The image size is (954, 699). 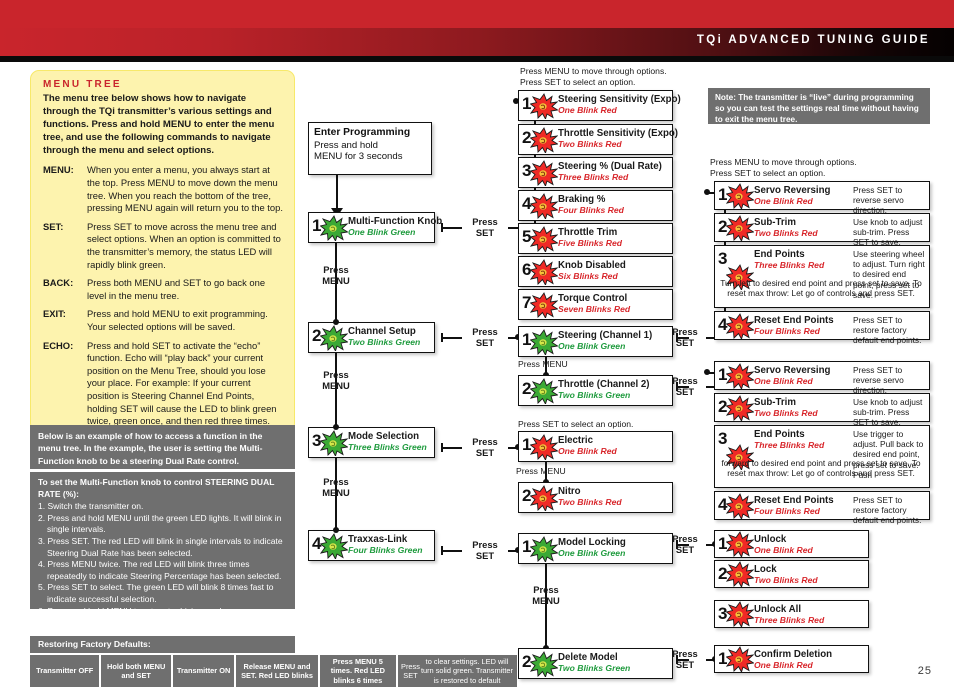 What do you see at coordinates (371, 337) in the screenshot?
I see `node-channel-setup: 2 Channel Setup Two Blinks Green` at bounding box center [371, 337].